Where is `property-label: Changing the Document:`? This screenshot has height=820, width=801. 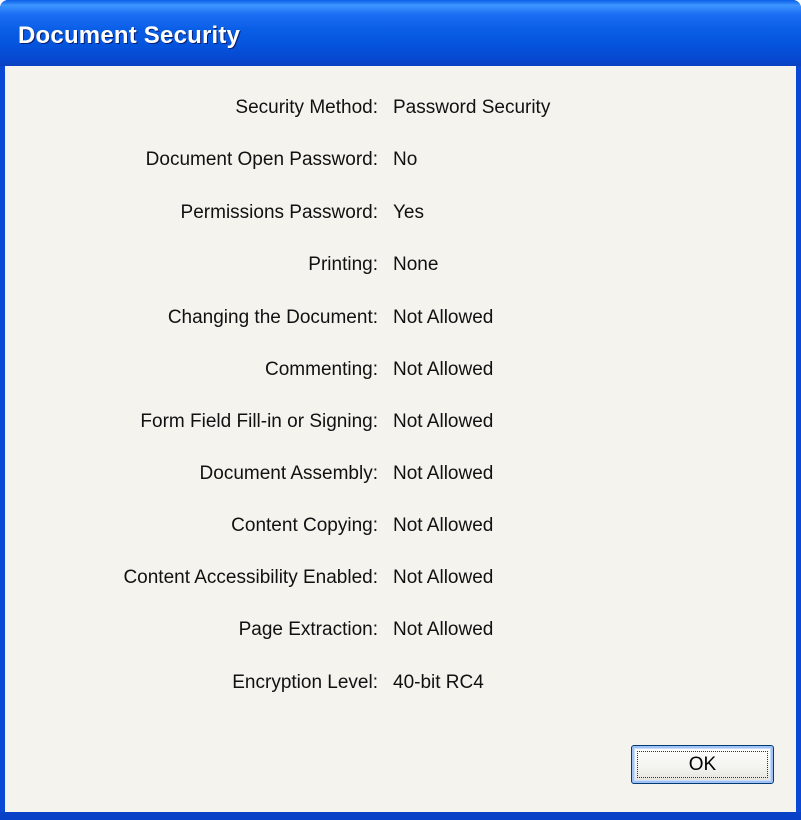 property-label: Changing the Document: is located at coordinates (272, 317).